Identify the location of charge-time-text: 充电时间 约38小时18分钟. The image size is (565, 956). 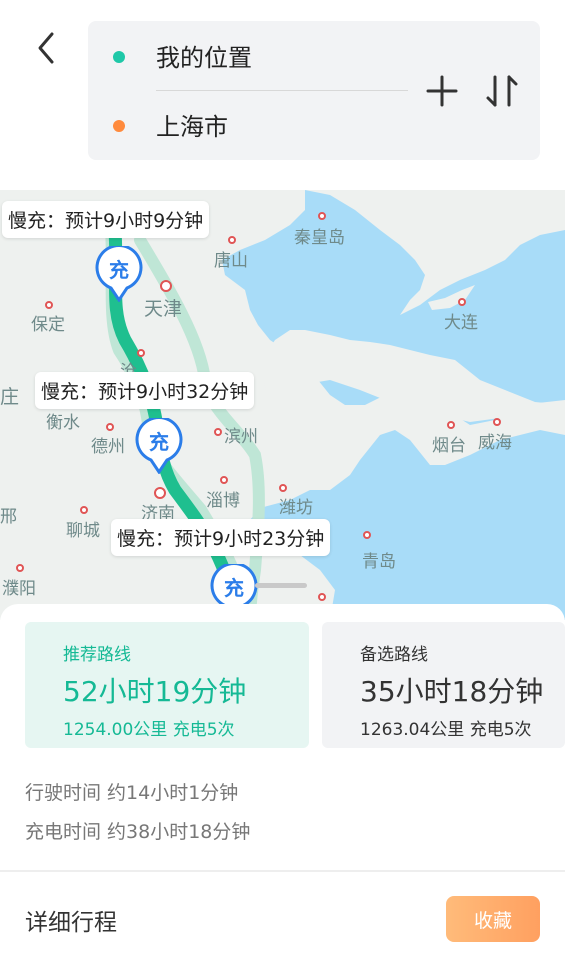
(138, 832).